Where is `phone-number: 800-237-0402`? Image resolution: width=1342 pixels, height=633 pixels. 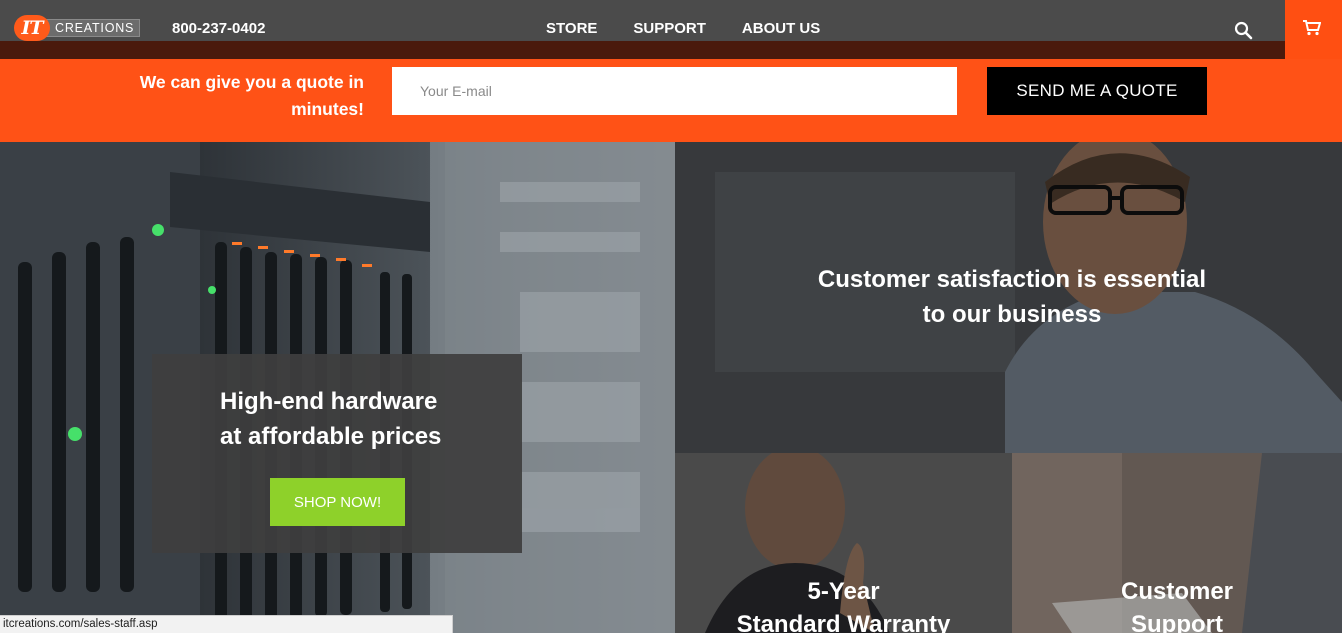 phone-number: 800-237-0402 is located at coordinates (218, 28).